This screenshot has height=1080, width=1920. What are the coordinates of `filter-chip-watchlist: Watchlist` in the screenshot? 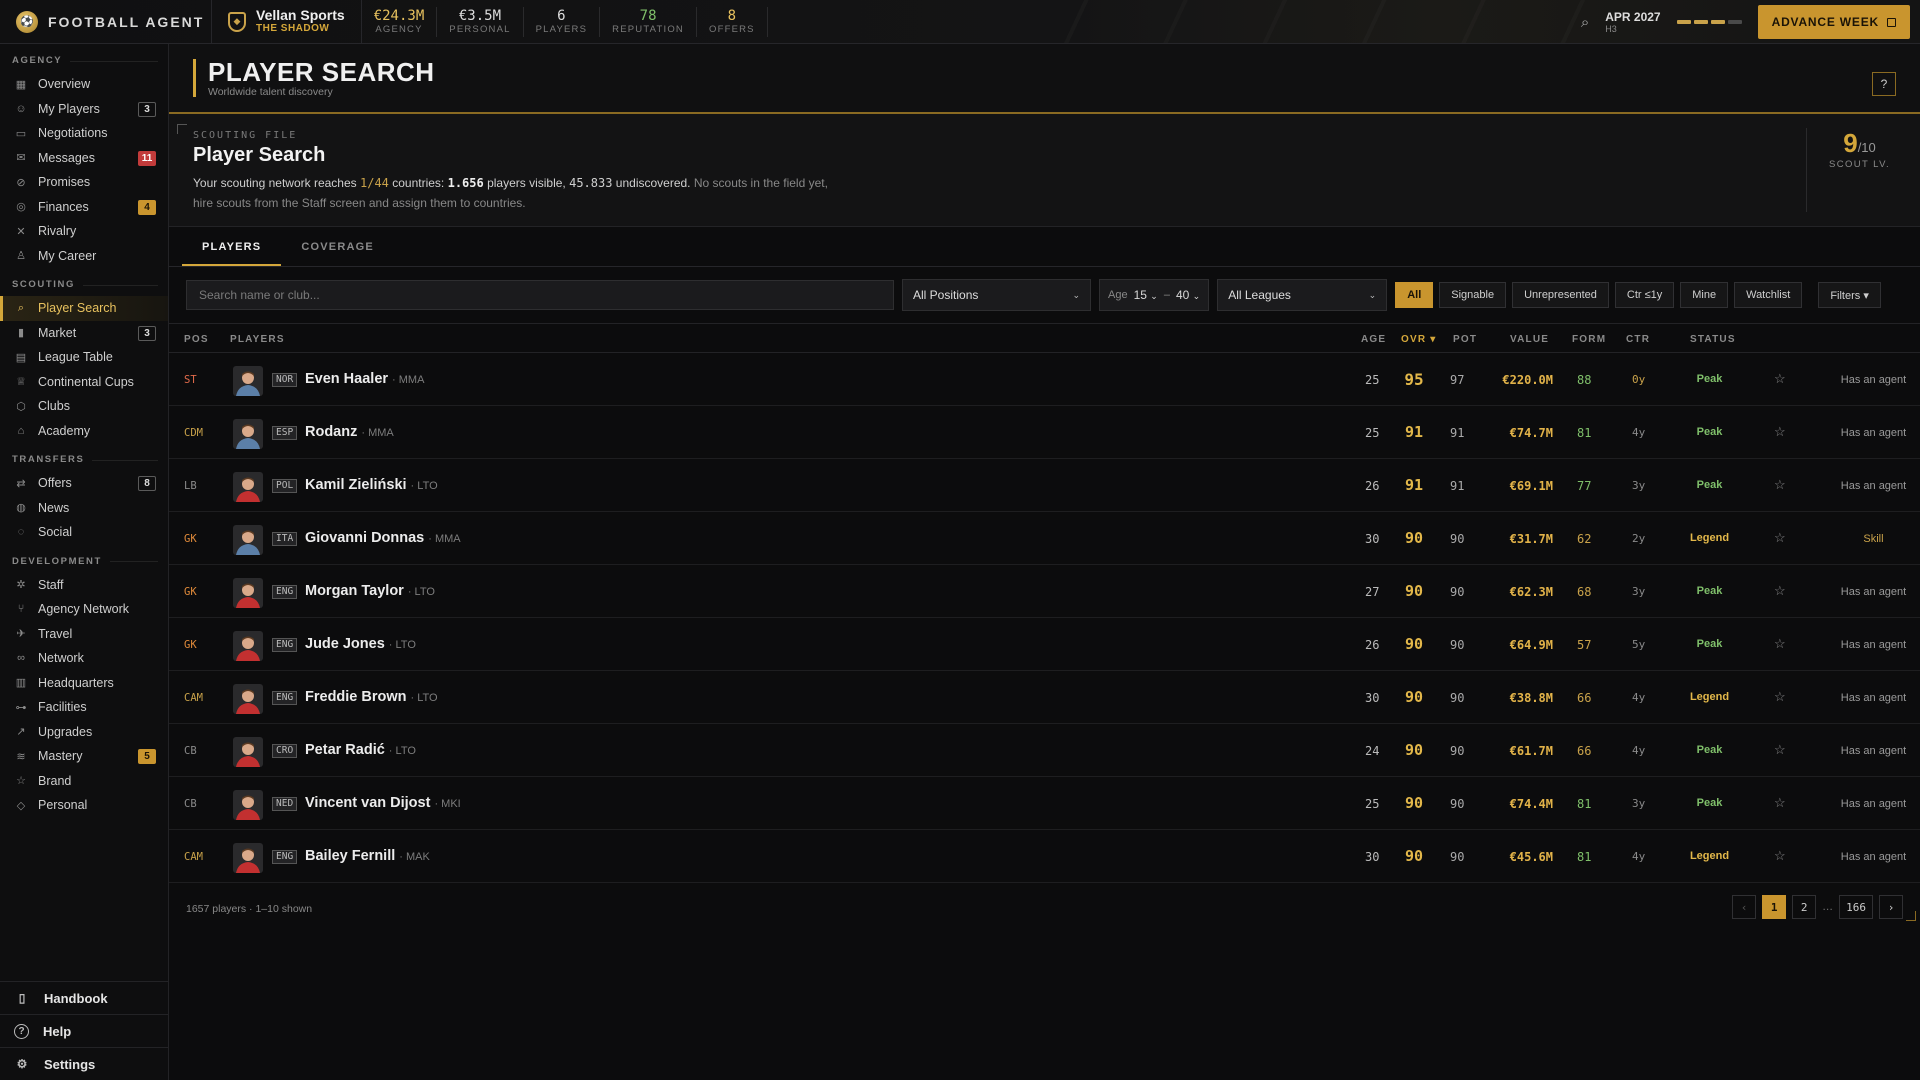 It's located at (1768, 295).